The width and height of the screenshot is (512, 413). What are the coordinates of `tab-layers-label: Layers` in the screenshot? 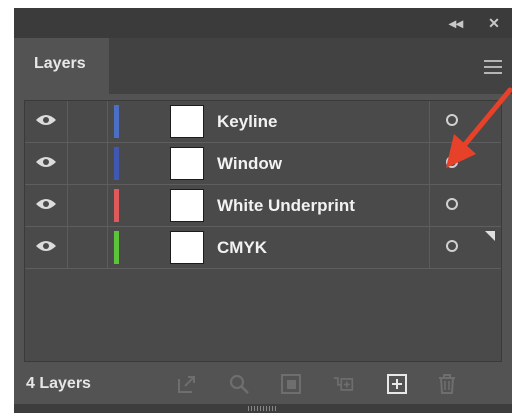 It's located at (60, 63).